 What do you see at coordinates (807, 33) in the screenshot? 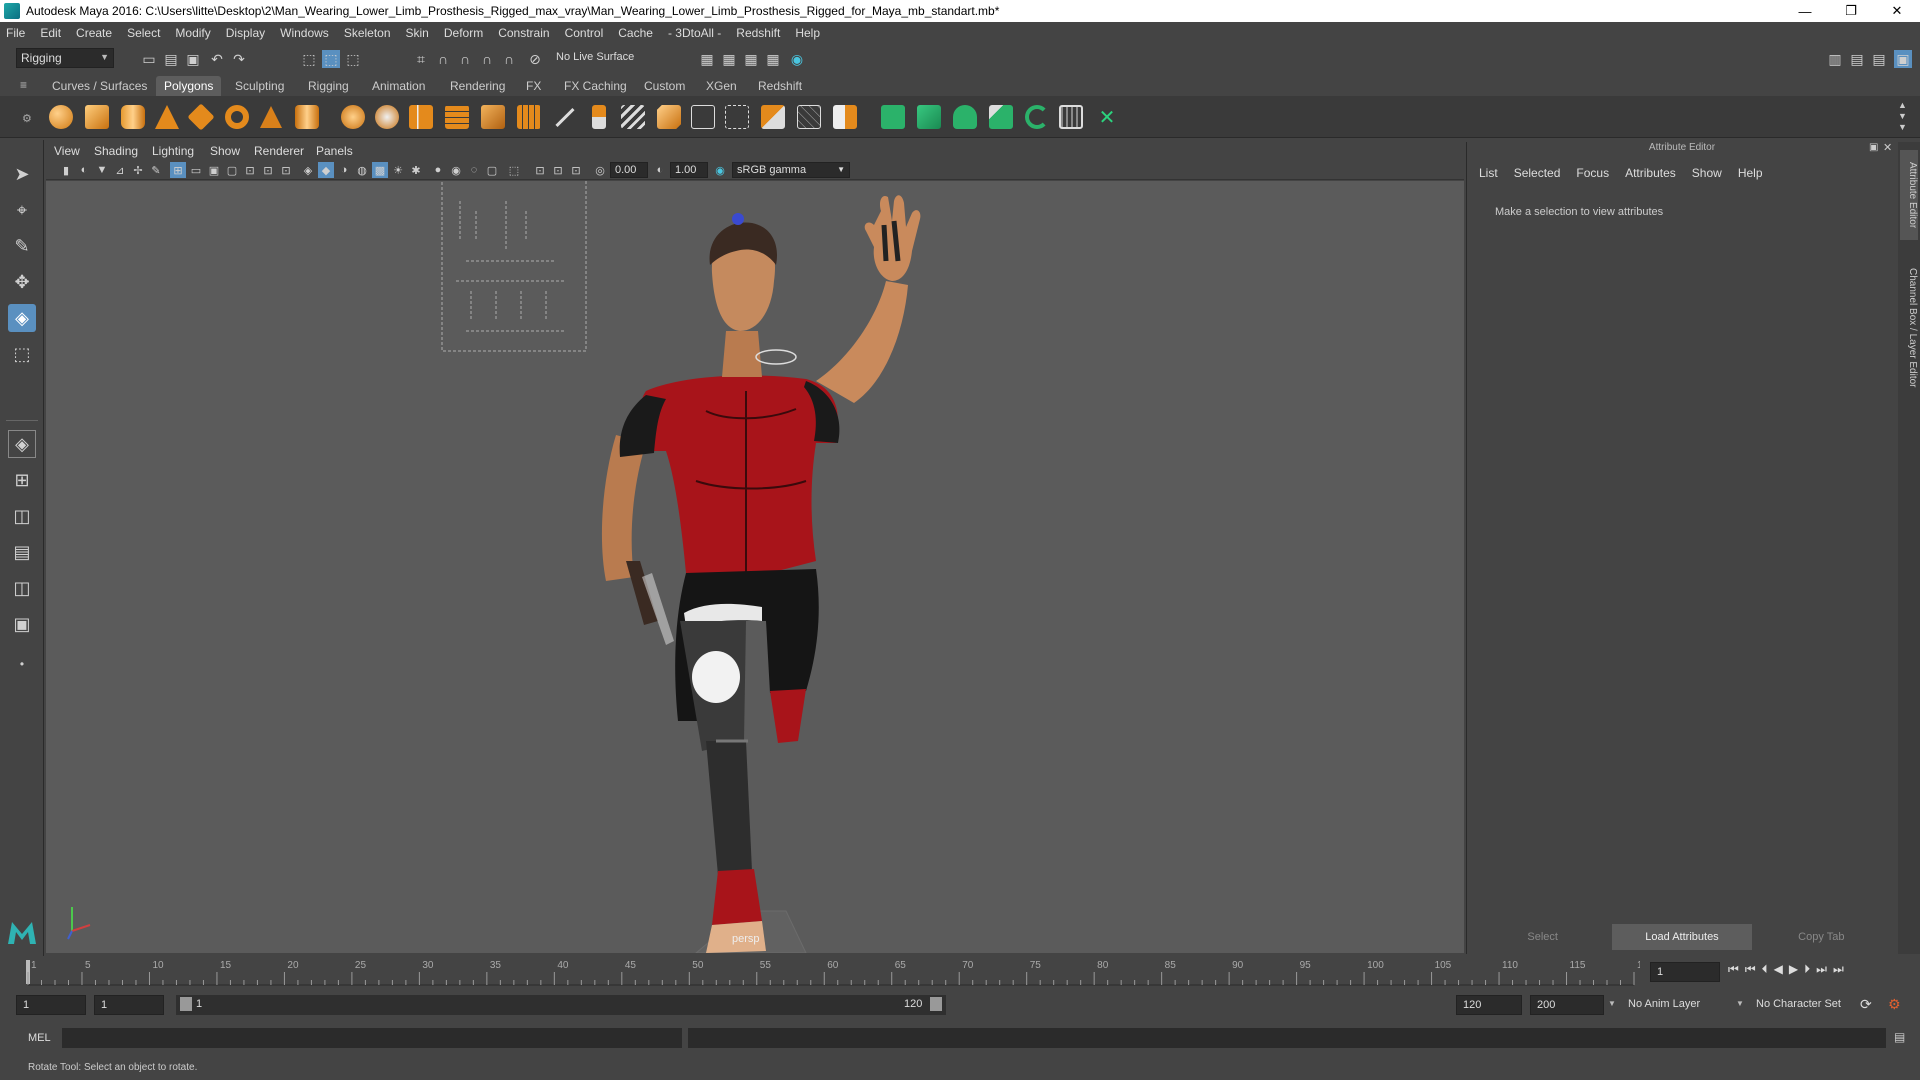
I see `menu-help: Help` at bounding box center [807, 33].